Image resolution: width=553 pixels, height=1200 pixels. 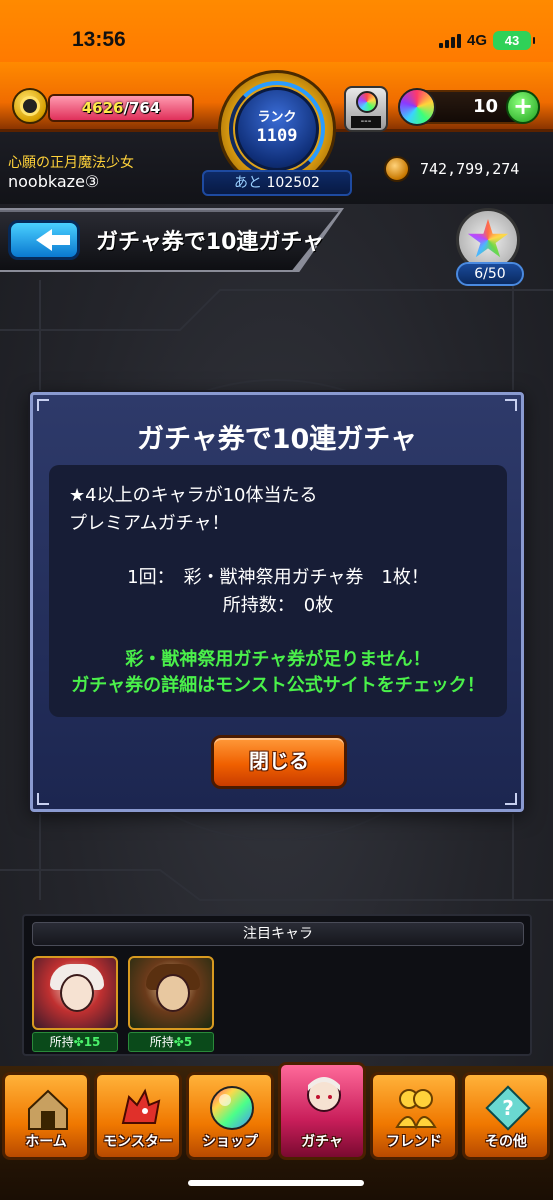 What do you see at coordinates (278, 659) in the screenshot?
I see `insufficient-warning: 彩・獣神祭用ガチャ券が足りません！` at bounding box center [278, 659].